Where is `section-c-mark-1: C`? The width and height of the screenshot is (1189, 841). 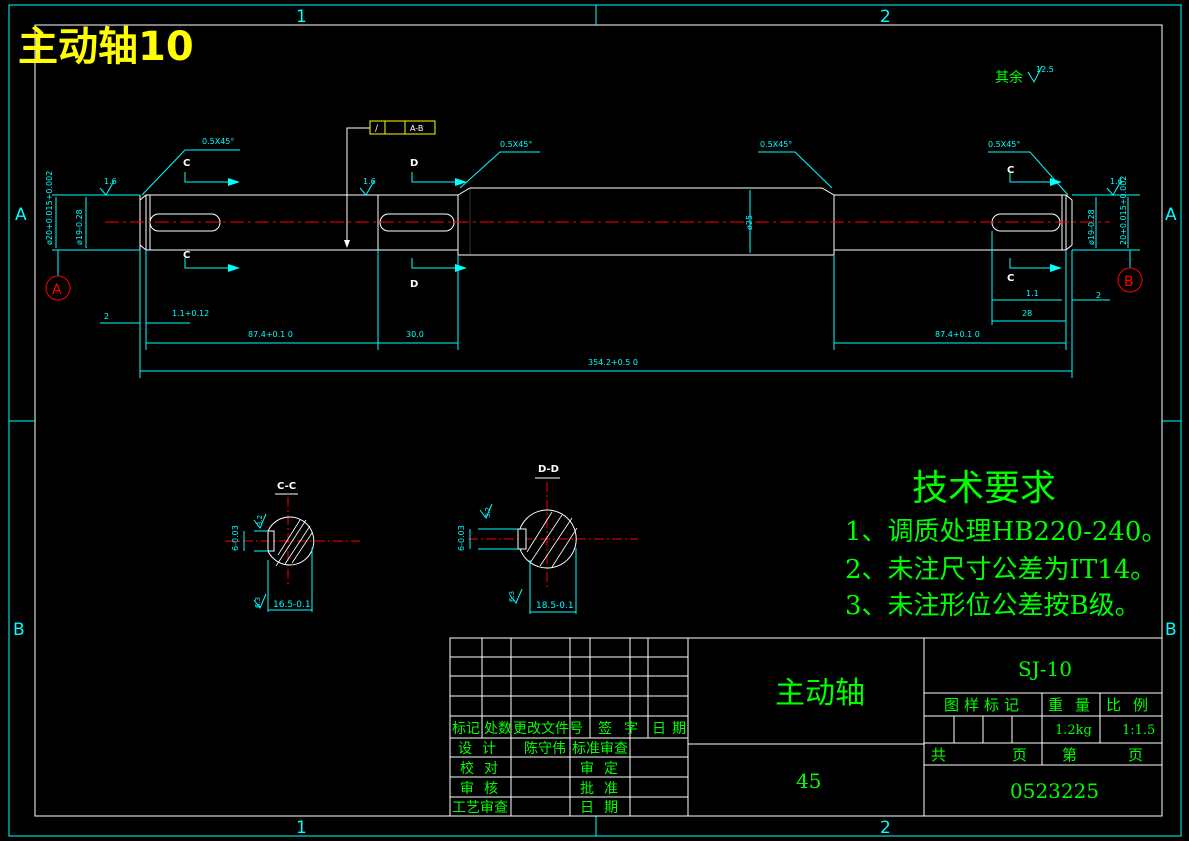
section-c-mark-1: C is located at coordinates (186, 163).